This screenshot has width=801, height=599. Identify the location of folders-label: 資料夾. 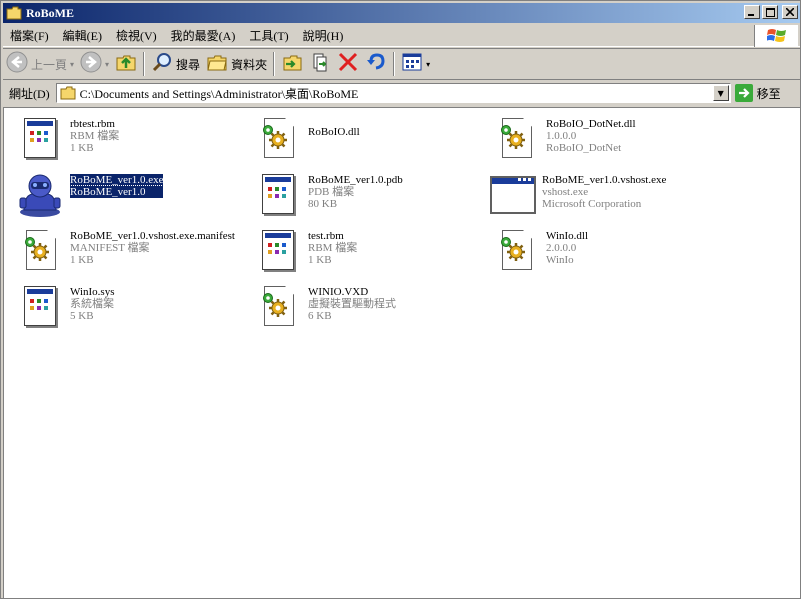
(249, 64).